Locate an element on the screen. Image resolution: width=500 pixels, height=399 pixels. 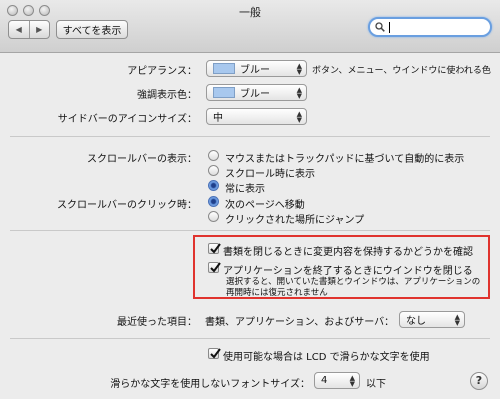
highlight-value: ブルー is located at coordinates (255, 94).